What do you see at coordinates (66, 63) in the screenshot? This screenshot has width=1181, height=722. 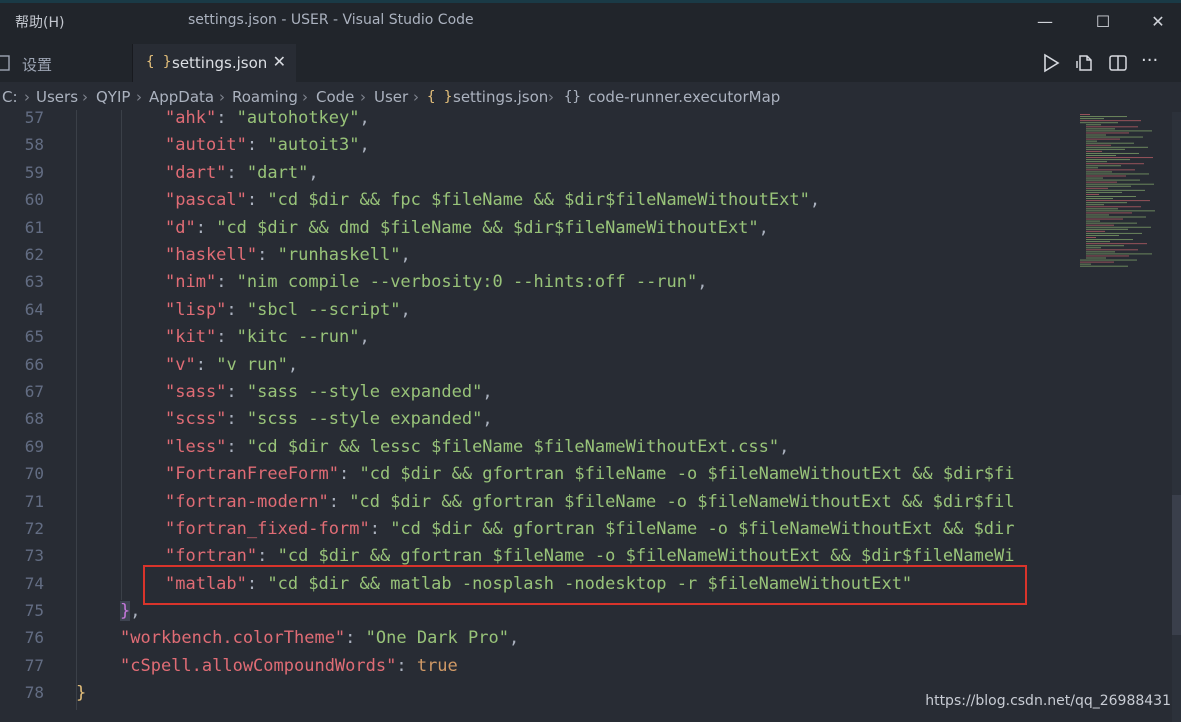 I see `tab-settings-ui: 设置` at bounding box center [66, 63].